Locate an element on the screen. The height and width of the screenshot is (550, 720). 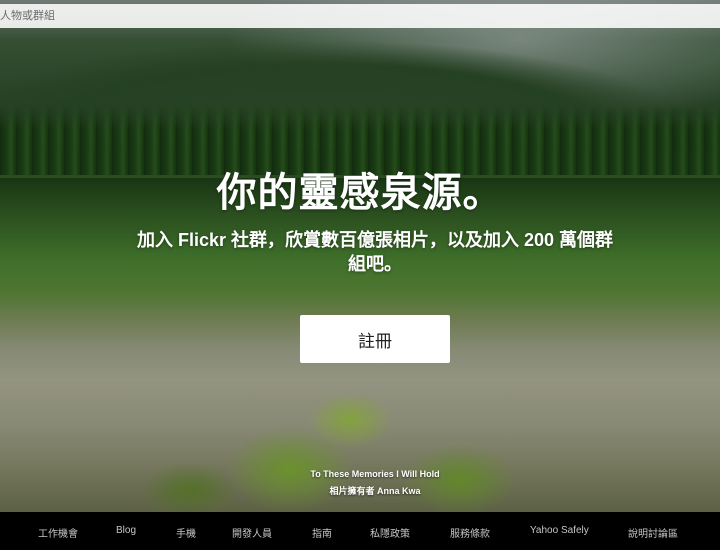
hero-title: 你的靈感泉源。 is located at coordinates (360, 193).